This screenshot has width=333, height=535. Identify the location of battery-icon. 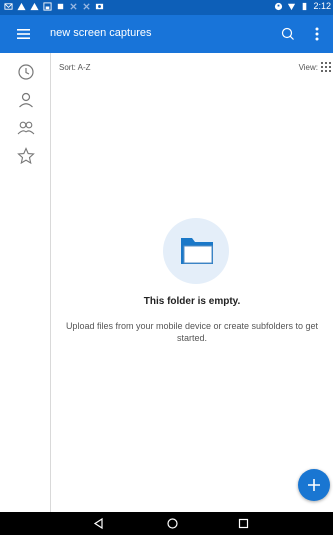
(305, 6).